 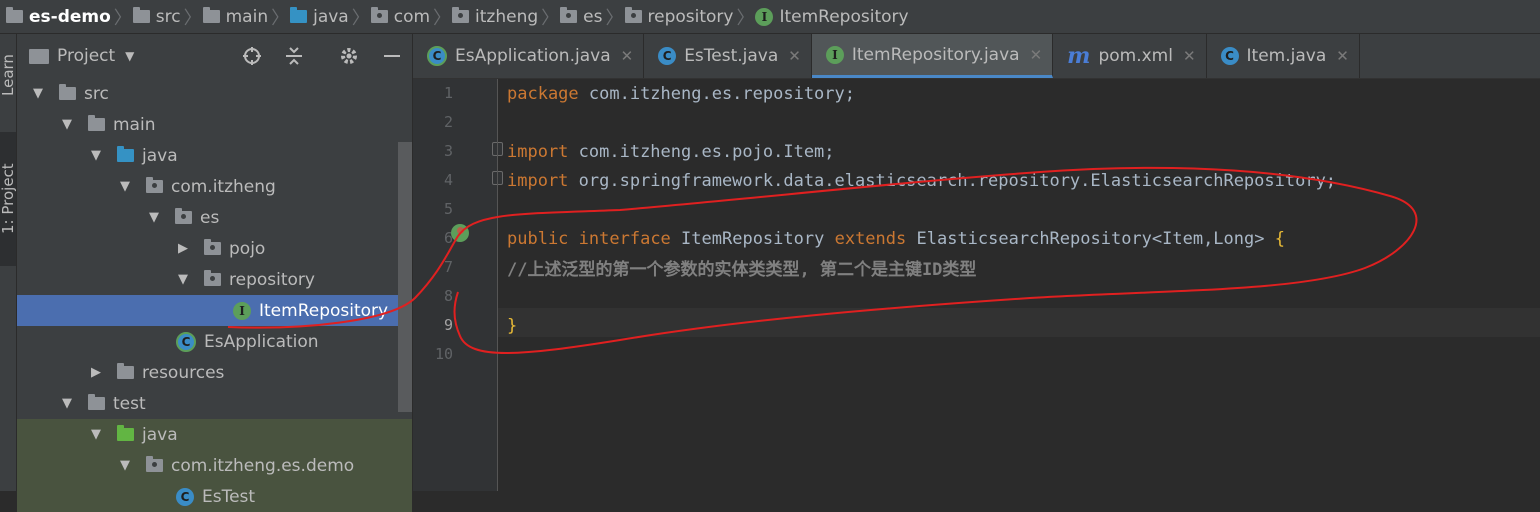 I want to click on tree-item-test-java: ▼ java, so click(x=214, y=434).